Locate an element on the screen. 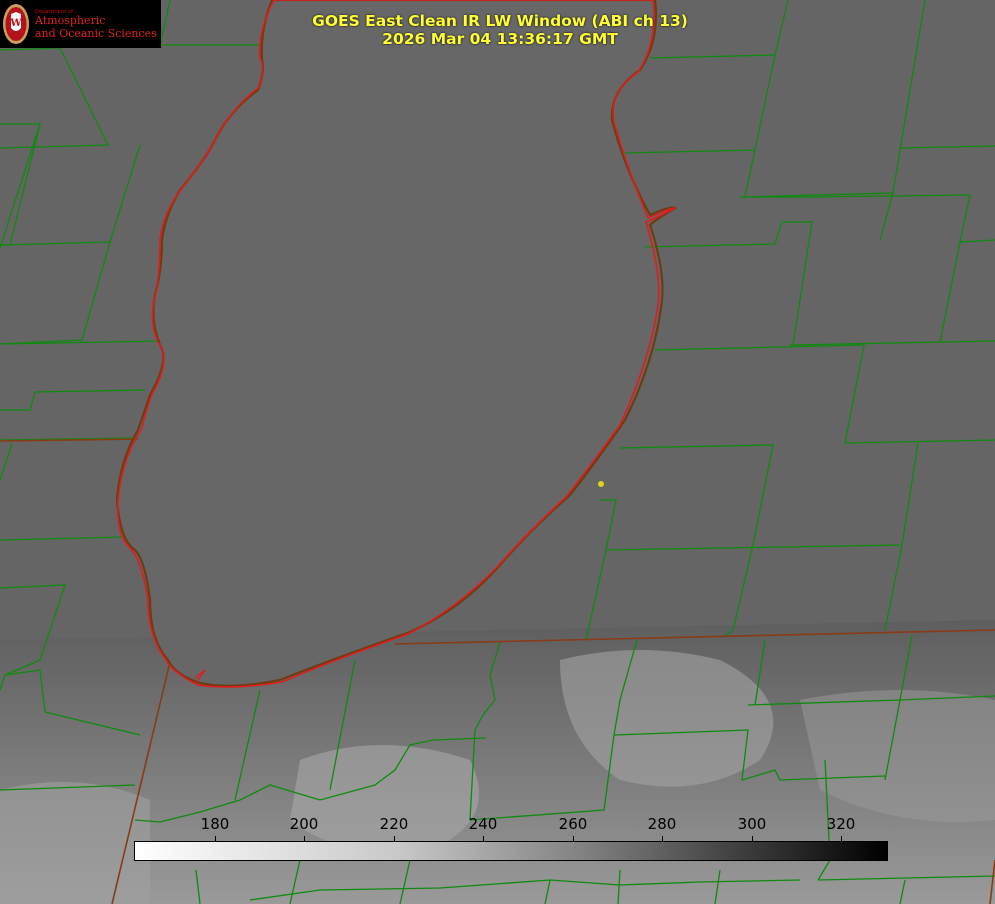  colorbar-tick-label: 280 is located at coordinates (662, 824).